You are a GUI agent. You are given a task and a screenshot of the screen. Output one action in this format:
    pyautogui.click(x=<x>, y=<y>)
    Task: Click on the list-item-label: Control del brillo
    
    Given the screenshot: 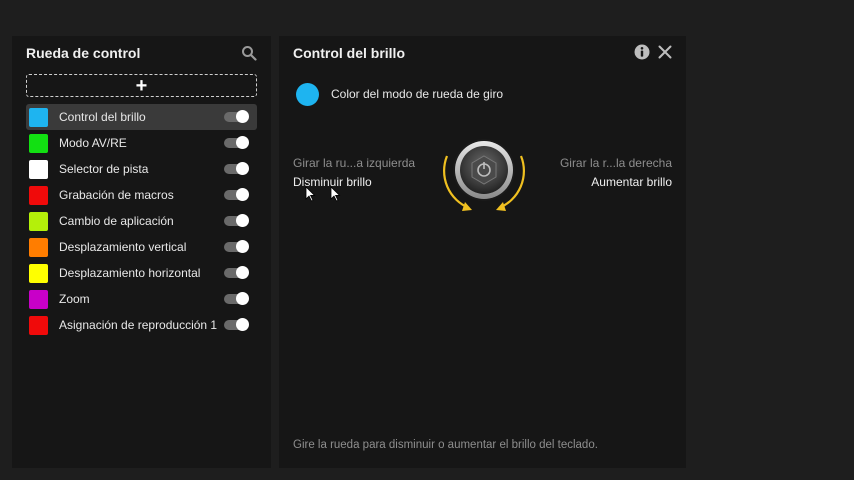 What is the action you would take?
    pyautogui.click(x=102, y=117)
    